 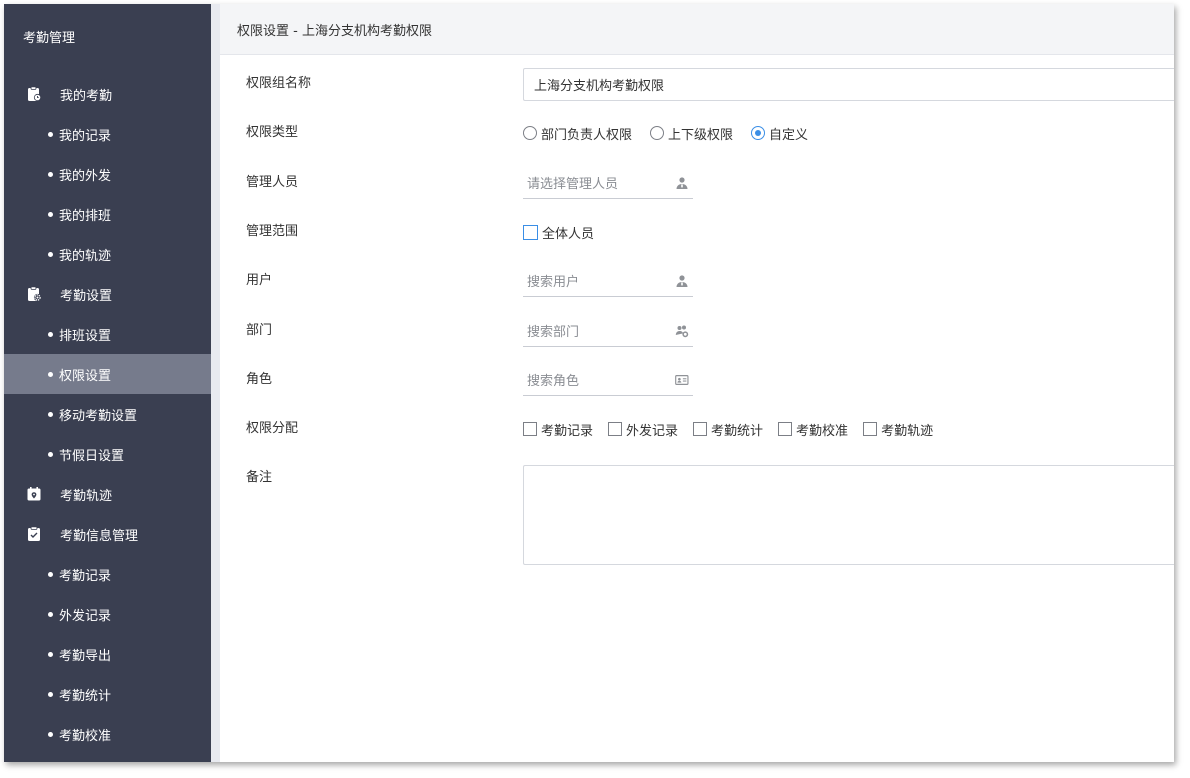 What do you see at coordinates (86, 496) in the screenshot?
I see `sidebar-group-label: 考勤轨迹` at bounding box center [86, 496].